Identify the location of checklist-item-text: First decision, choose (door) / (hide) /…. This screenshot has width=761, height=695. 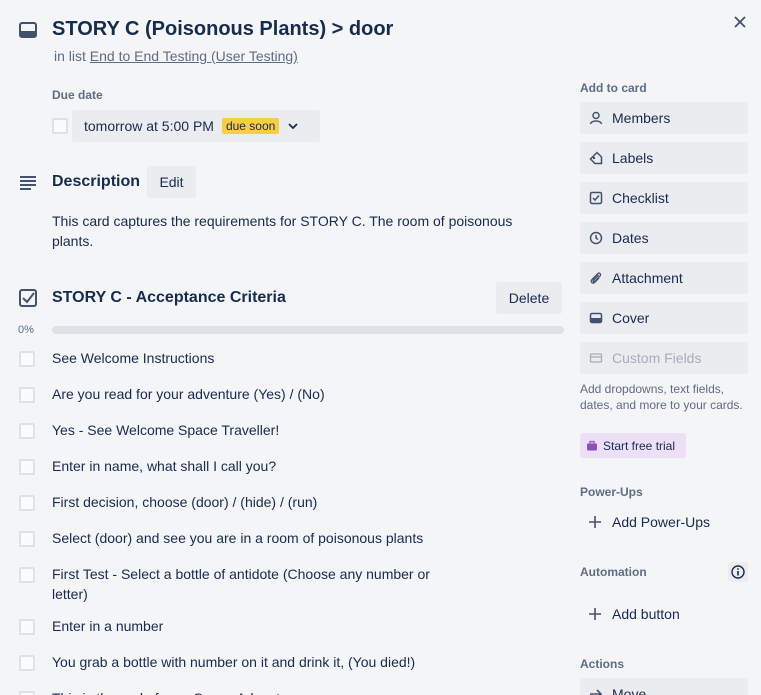
(257, 502).